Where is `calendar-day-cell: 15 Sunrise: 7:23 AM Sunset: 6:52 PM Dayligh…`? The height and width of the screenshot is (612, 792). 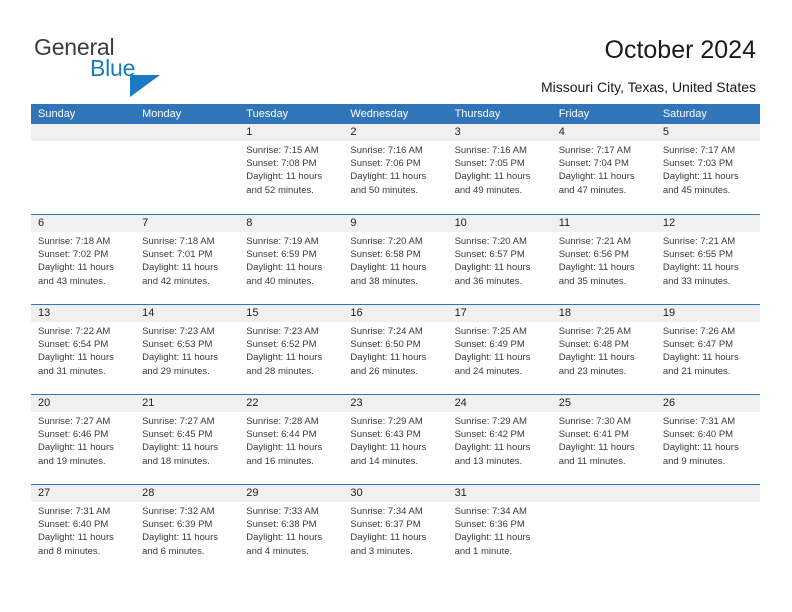 calendar-day-cell: 15 Sunrise: 7:23 AM Sunset: 6:52 PM Dayligh… is located at coordinates (291, 349).